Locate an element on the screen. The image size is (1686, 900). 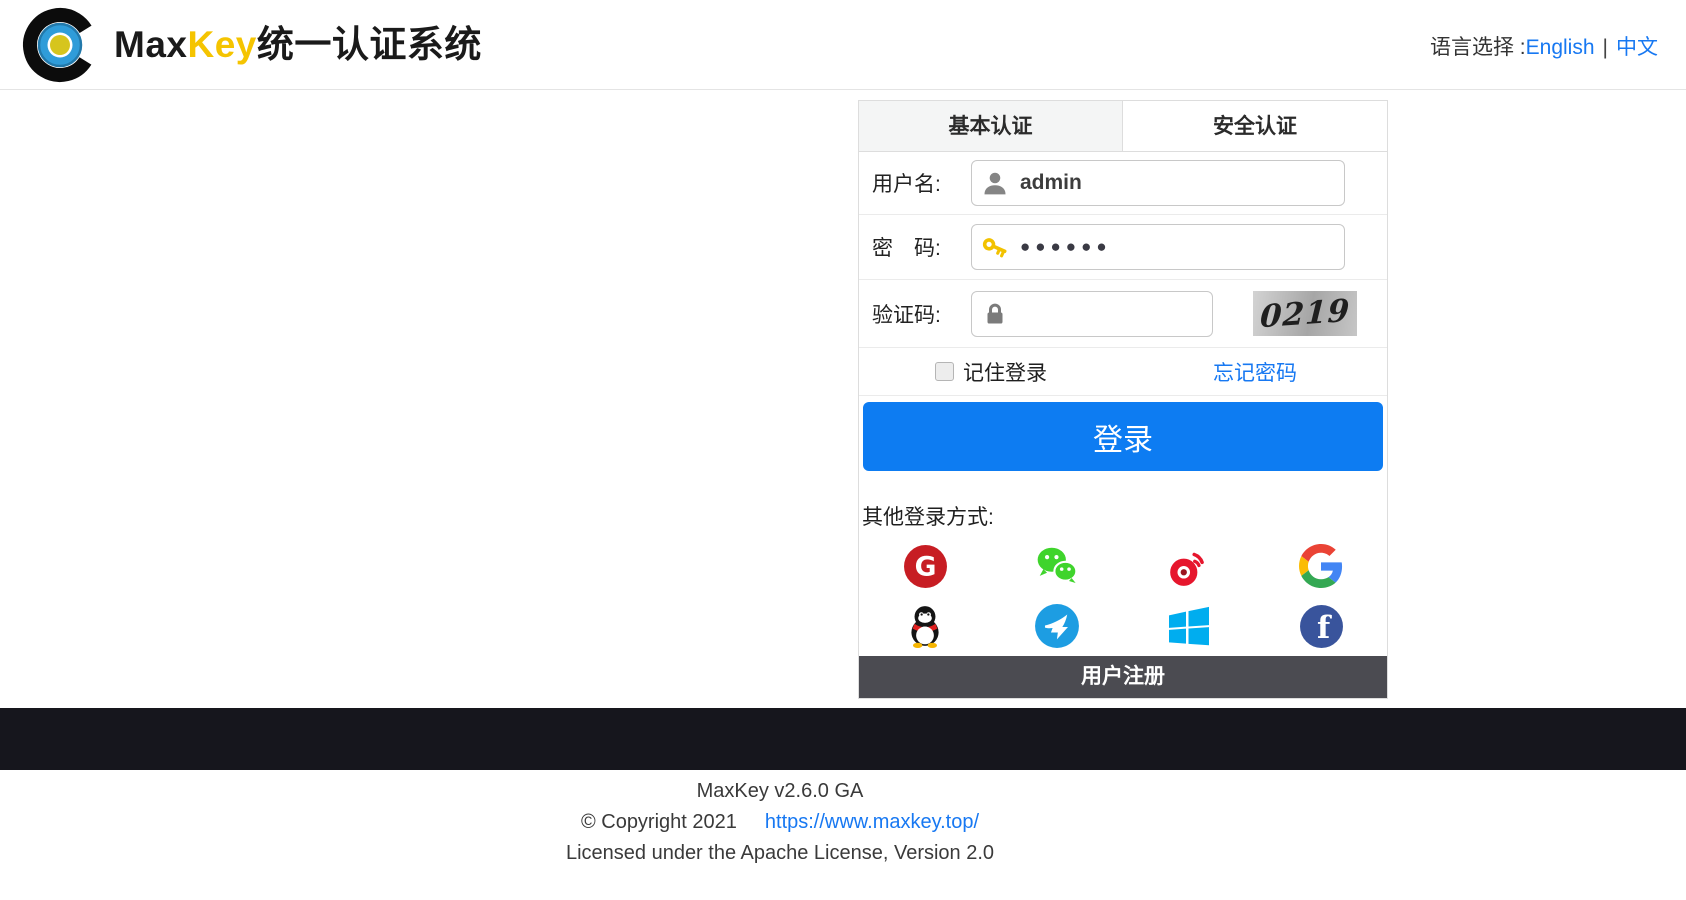
qq-login-button is located at coordinates (925, 626).